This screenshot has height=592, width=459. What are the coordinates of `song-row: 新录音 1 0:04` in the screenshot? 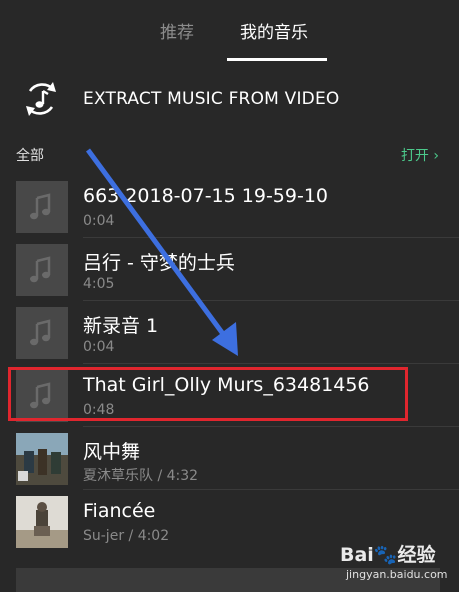 It's located at (229, 333).